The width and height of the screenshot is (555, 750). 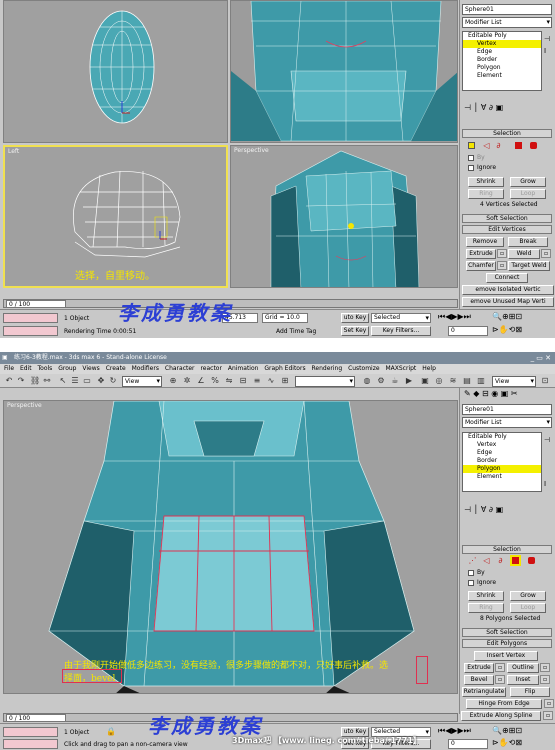 I want to click on selection-rollout-header: Selection, so click(x=507, y=133).